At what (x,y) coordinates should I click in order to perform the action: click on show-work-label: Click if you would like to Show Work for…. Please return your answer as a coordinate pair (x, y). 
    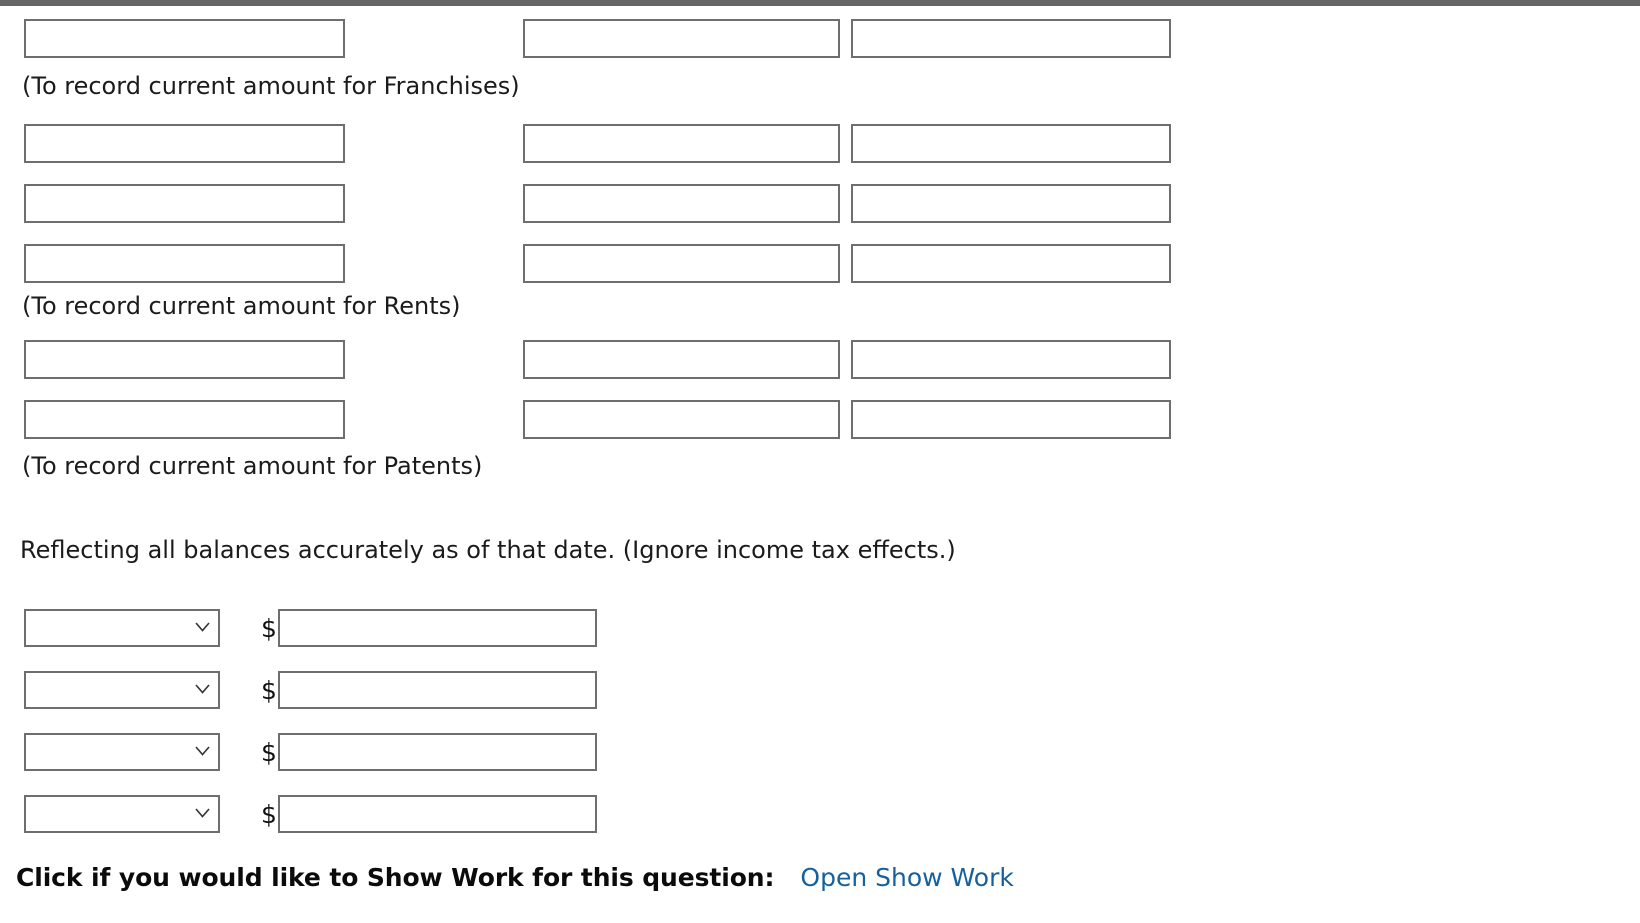
    Looking at the image, I should click on (395, 877).